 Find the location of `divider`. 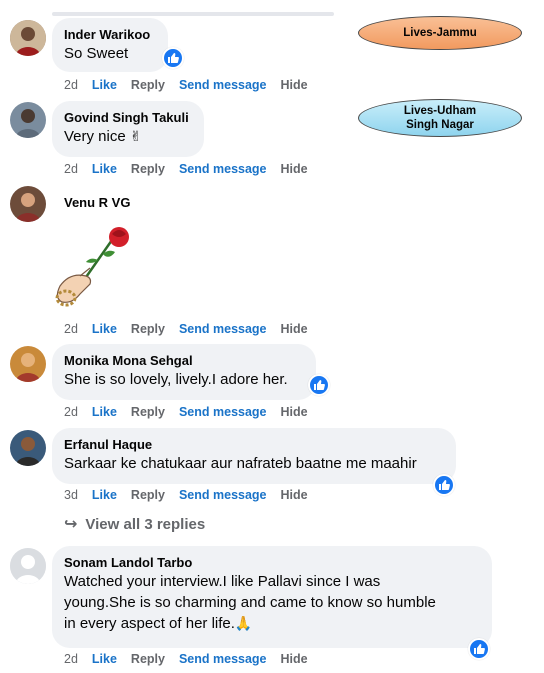

divider is located at coordinates (193, 14).